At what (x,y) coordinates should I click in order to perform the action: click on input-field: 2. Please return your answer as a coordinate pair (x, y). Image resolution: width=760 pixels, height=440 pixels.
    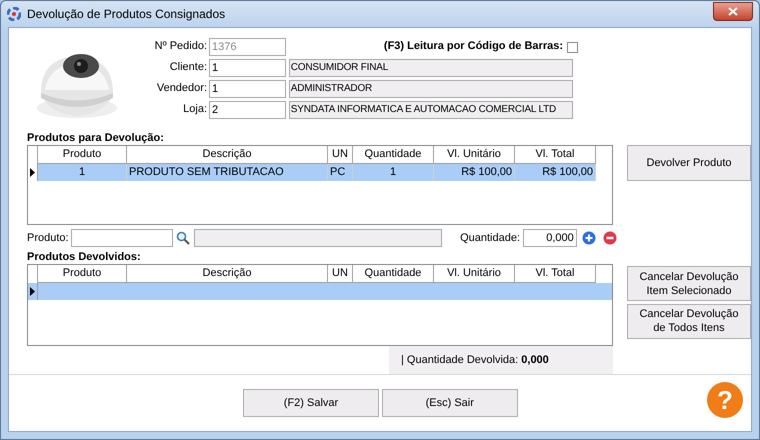
    Looking at the image, I should click on (247, 109).